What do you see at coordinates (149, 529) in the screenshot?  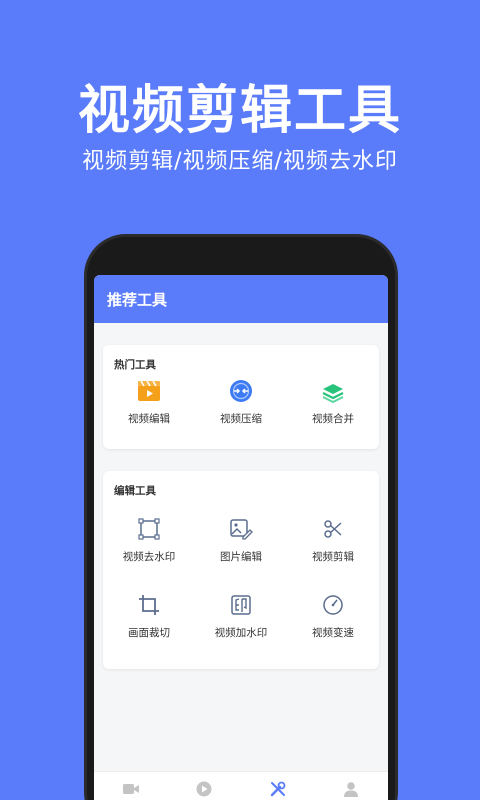 I see `square-crop-icon` at bounding box center [149, 529].